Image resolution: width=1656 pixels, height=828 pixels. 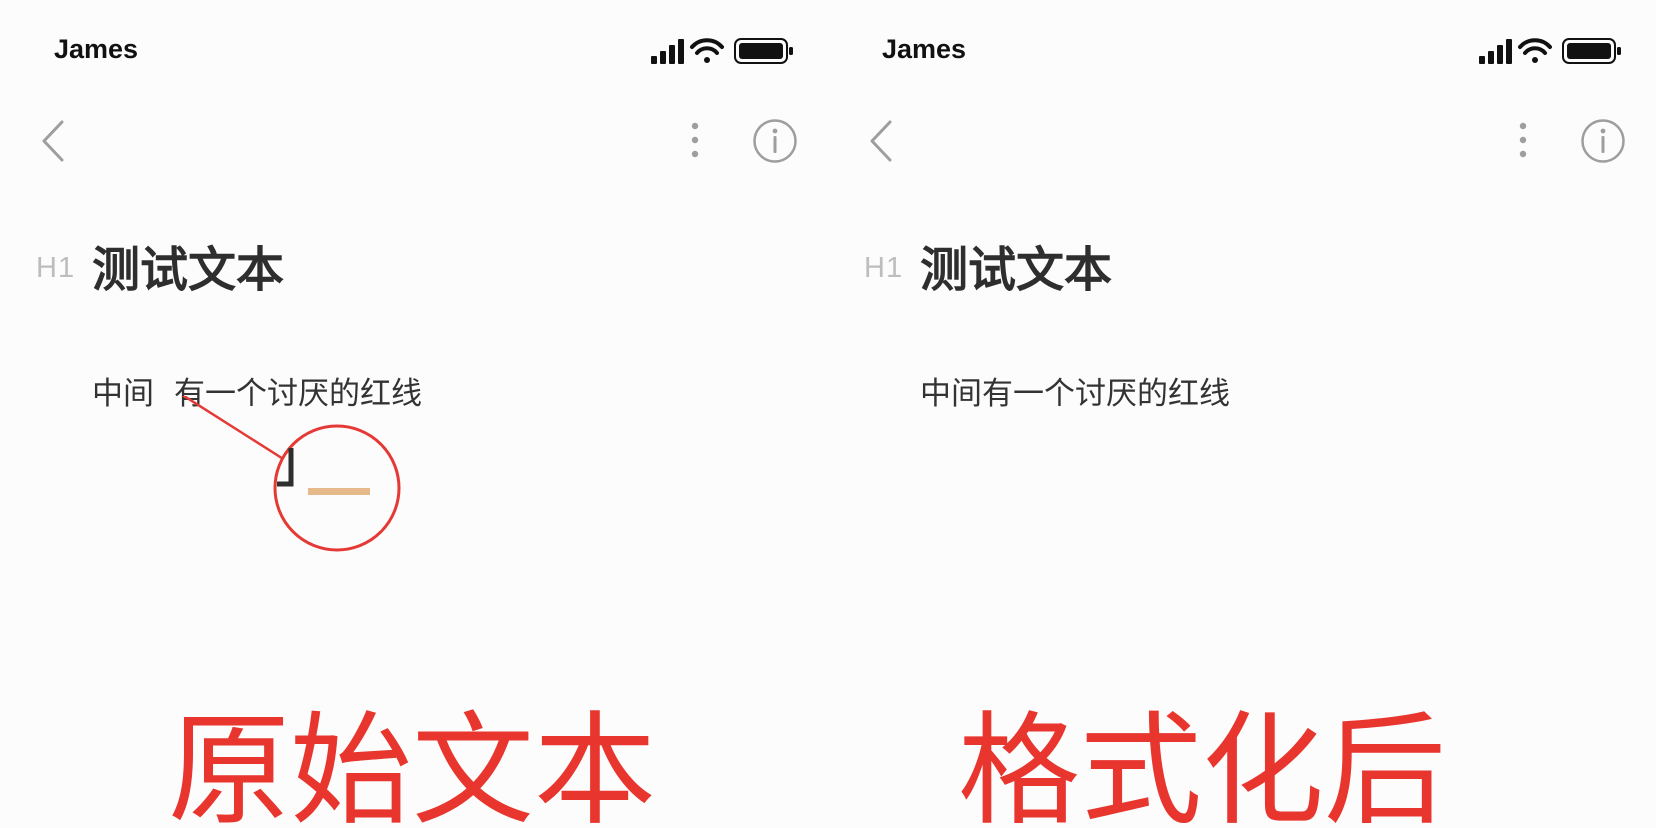 I want to click on callout-leader-line, so click(x=235, y=430).